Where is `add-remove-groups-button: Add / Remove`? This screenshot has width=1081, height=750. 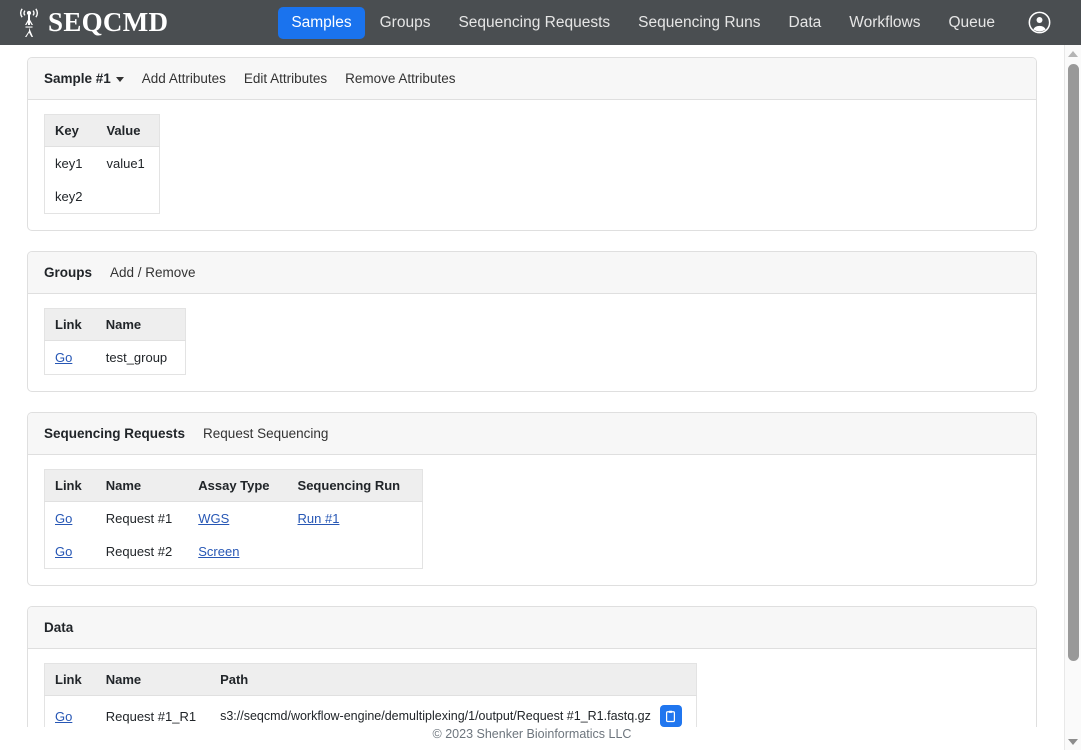 add-remove-groups-button: Add / Remove is located at coordinates (153, 272).